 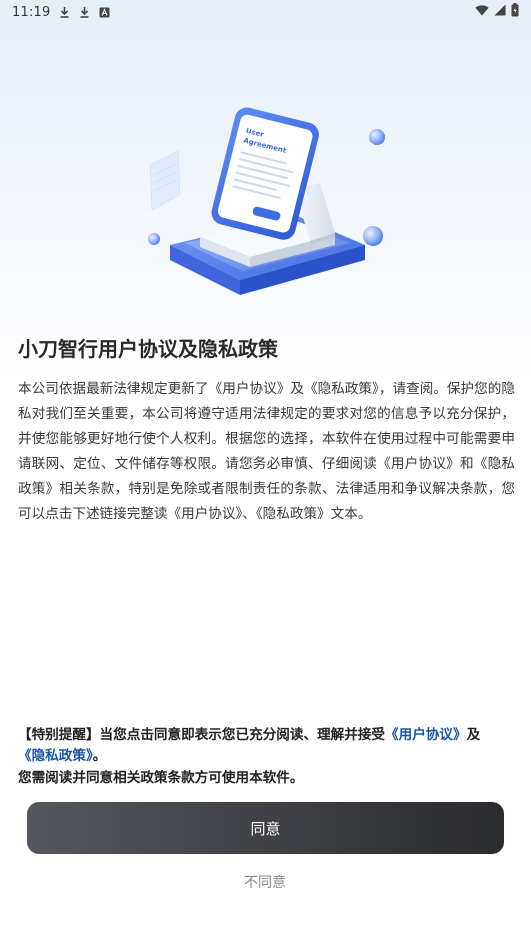 What do you see at coordinates (99, 756) in the screenshot?
I see `notice-end: 。` at bounding box center [99, 756].